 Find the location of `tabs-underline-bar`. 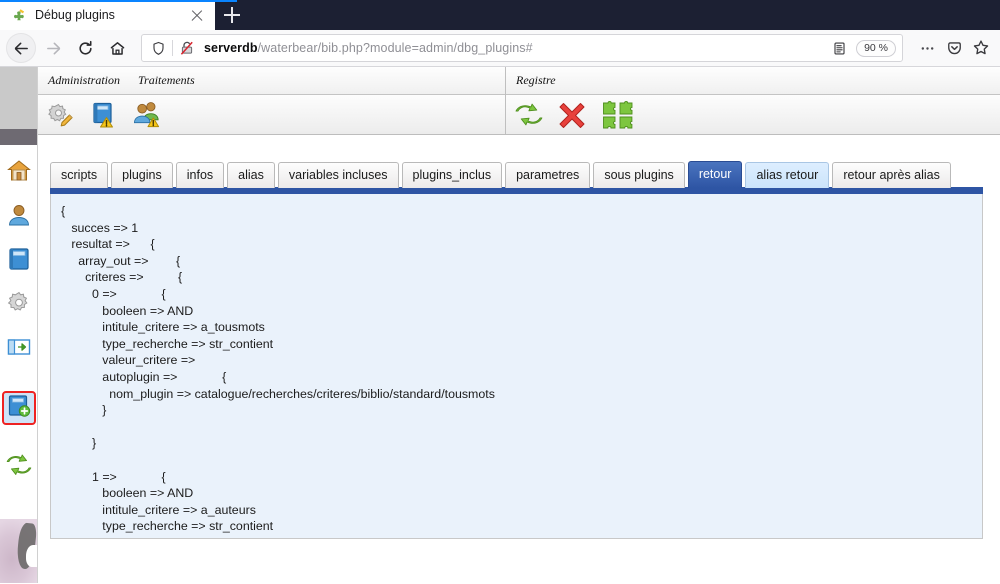

tabs-underline-bar is located at coordinates (516, 190).